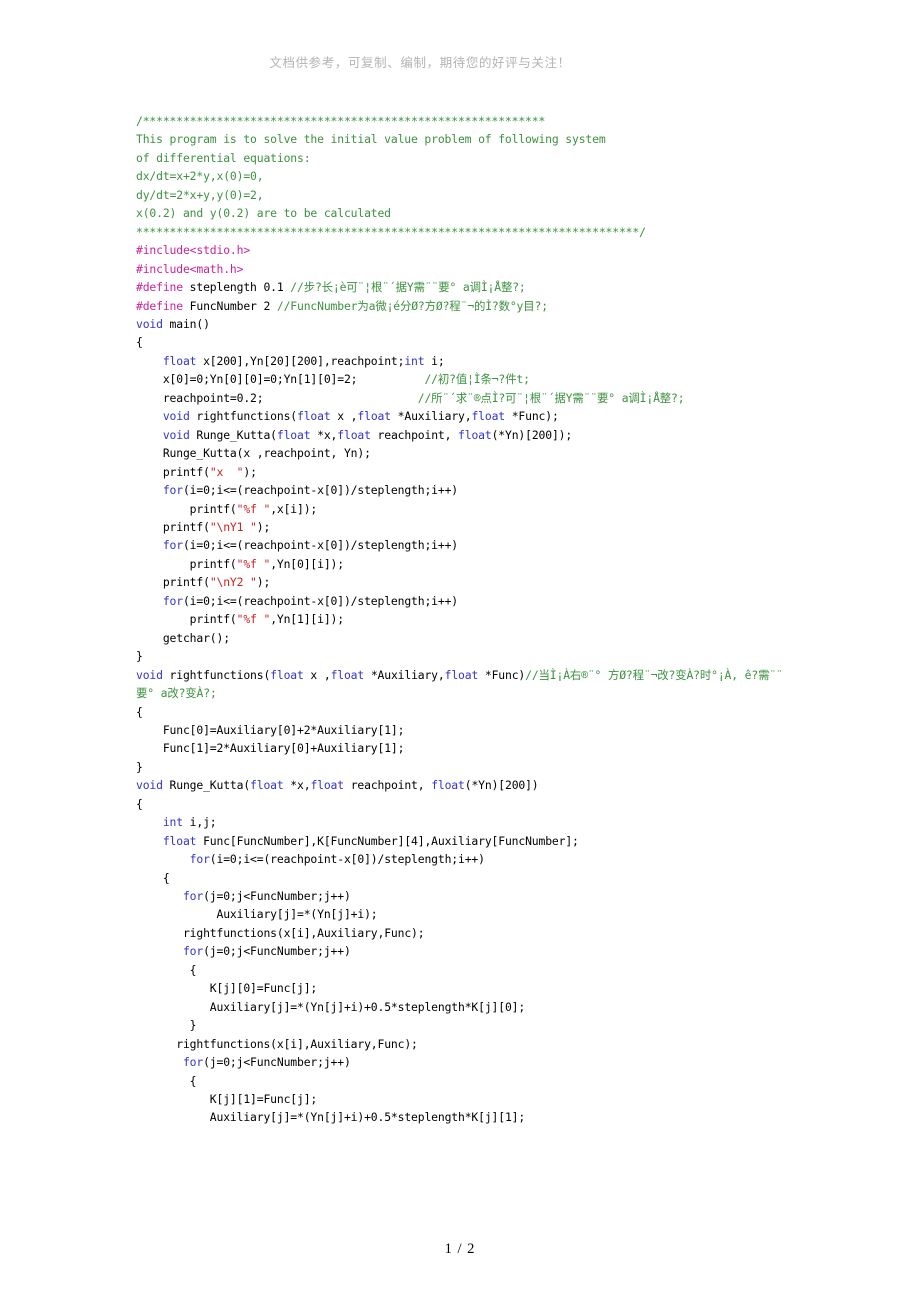 This screenshot has height=1302, width=920. What do you see at coordinates (466, 822) in the screenshot?
I see `code-line: int i,j;` at bounding box center [466, 822].